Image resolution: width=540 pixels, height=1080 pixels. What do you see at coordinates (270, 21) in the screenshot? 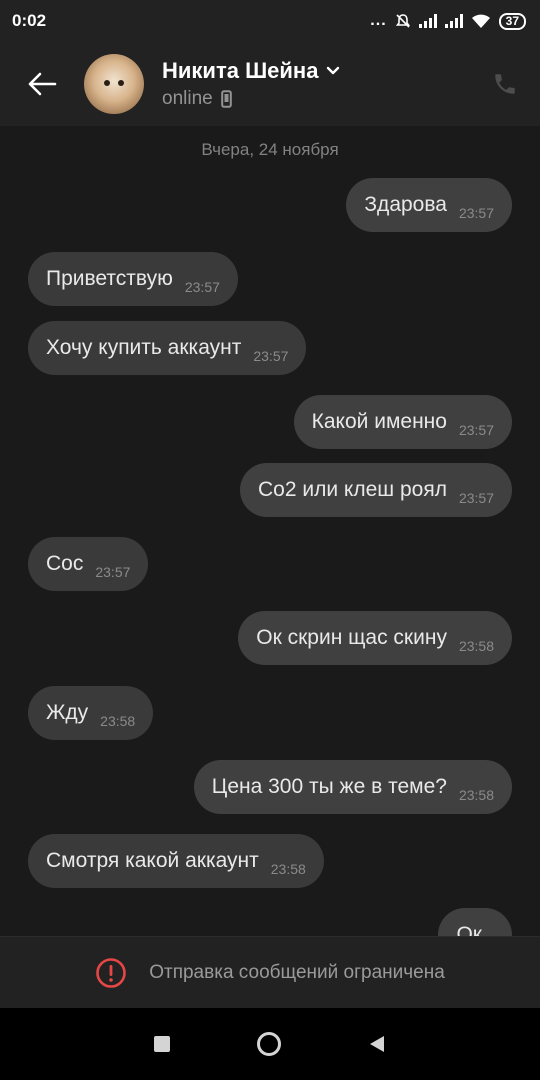
I see `status-bar: 0:02 ... 37` at bounding box center [270, 21].